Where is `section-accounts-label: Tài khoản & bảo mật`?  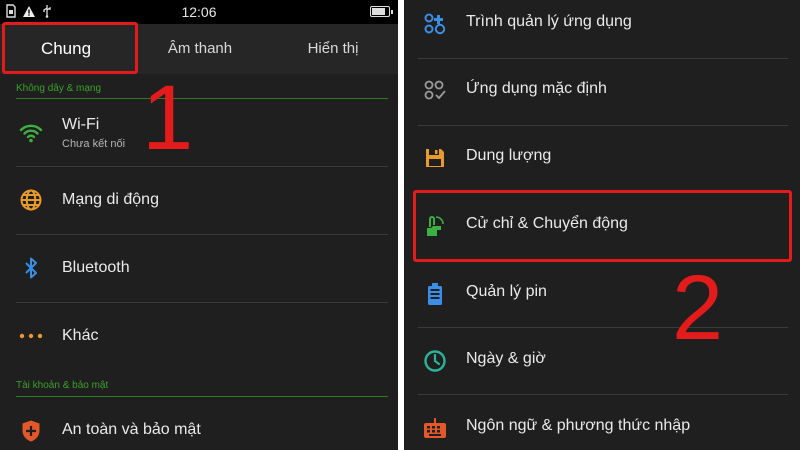
section-accounts-label: Tài khoản & bảo mật is located at coordinates (62, 385).